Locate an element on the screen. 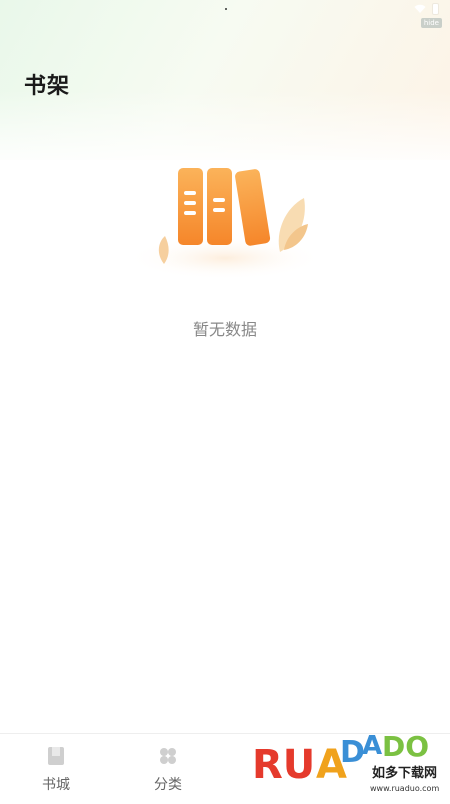  battery-icon is located at coordinates (435, 9).